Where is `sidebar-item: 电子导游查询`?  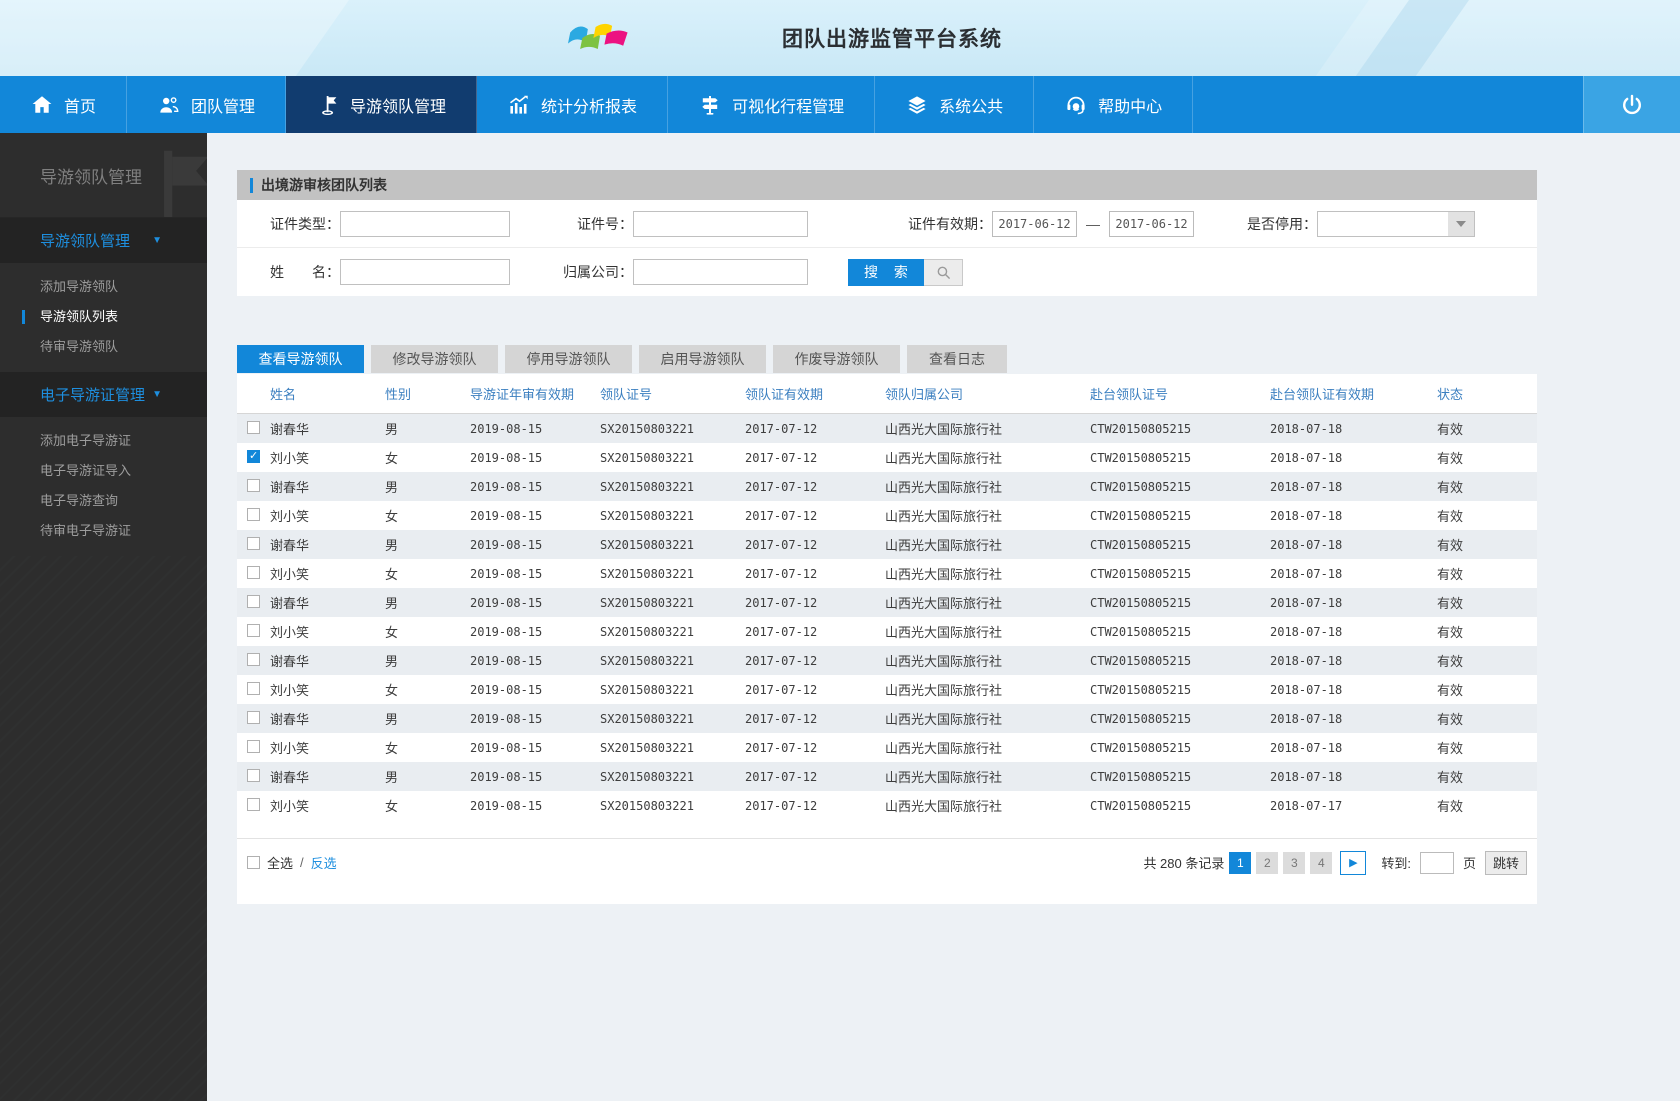 sidebar-item: 电子导游查询 is located at coordinates (103, 501).